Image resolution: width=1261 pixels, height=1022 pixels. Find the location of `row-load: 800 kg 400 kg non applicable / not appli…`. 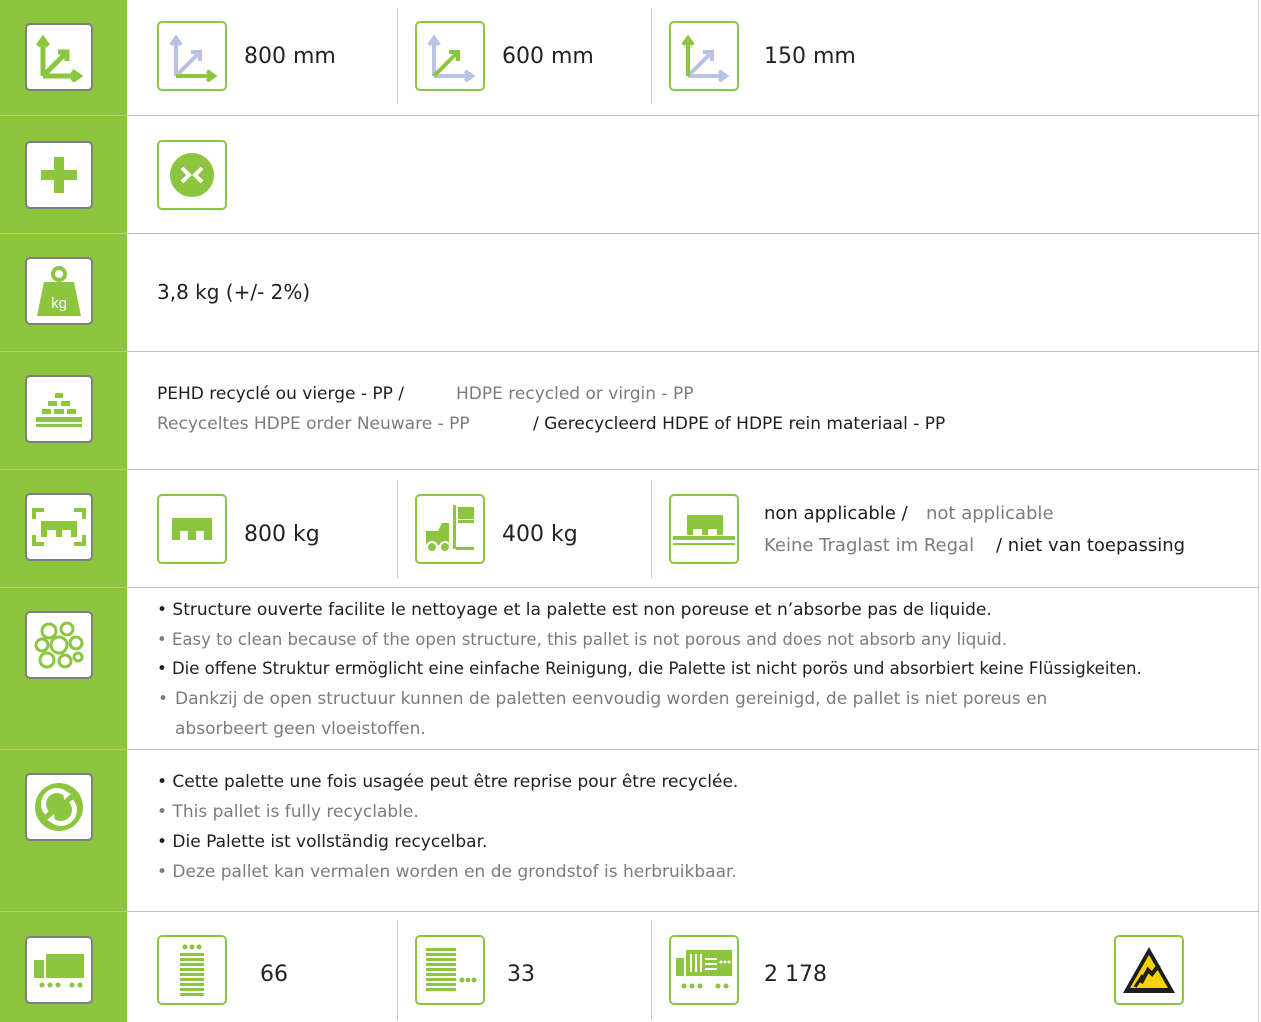

row-load: 800 kg 400 kg non applicable / not appli… is located at coordinates (629, 529).